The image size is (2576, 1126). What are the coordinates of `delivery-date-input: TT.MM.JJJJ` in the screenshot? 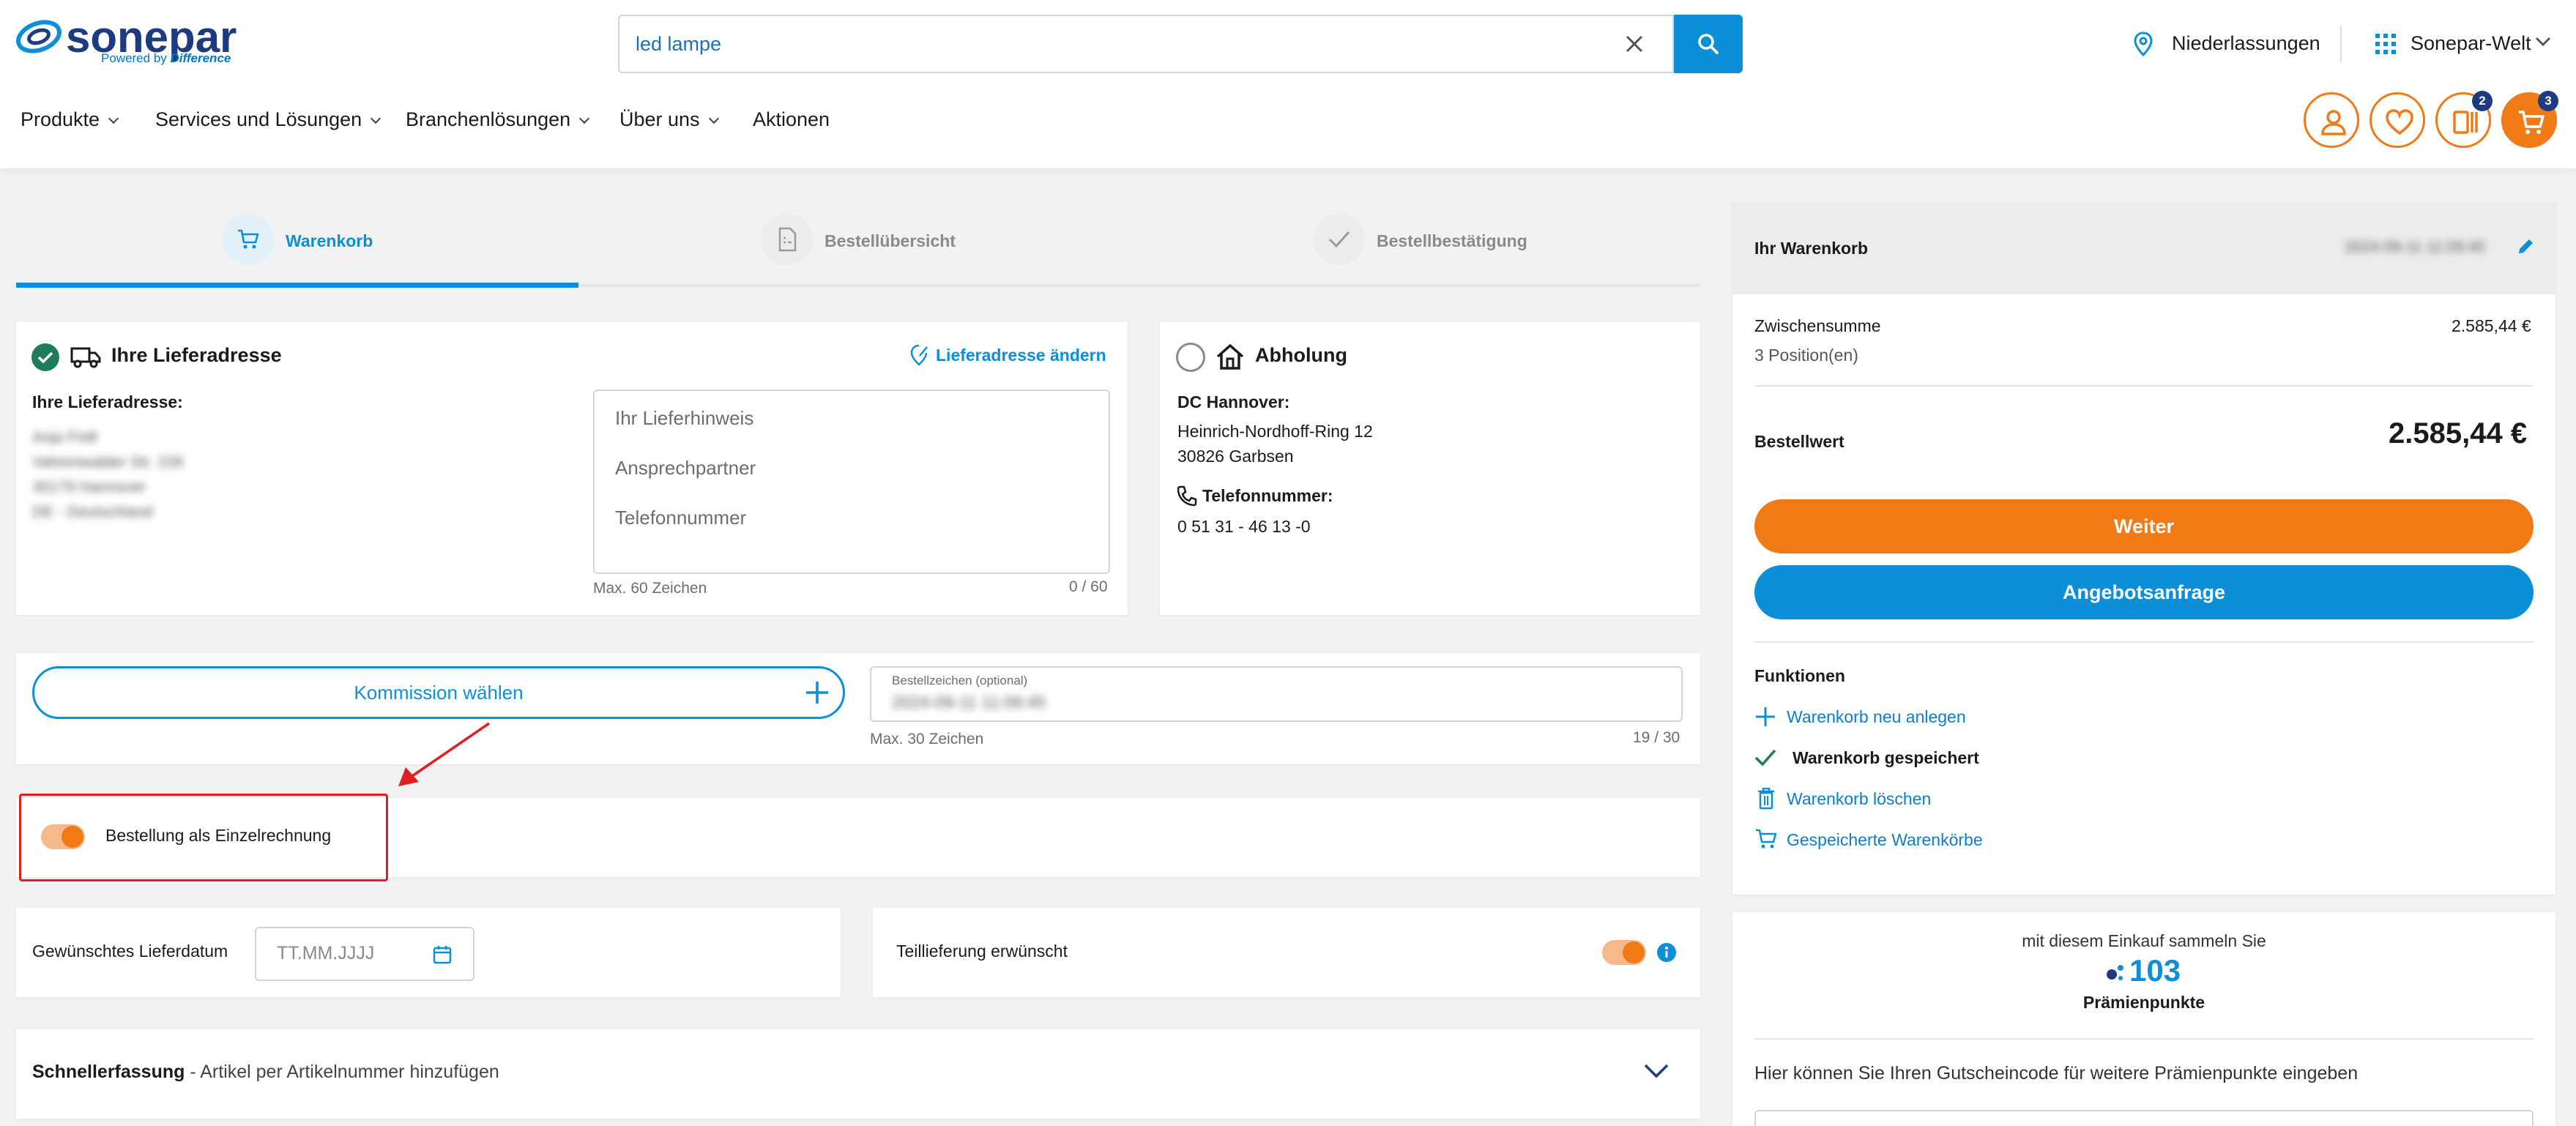 It's located at (364, 954).